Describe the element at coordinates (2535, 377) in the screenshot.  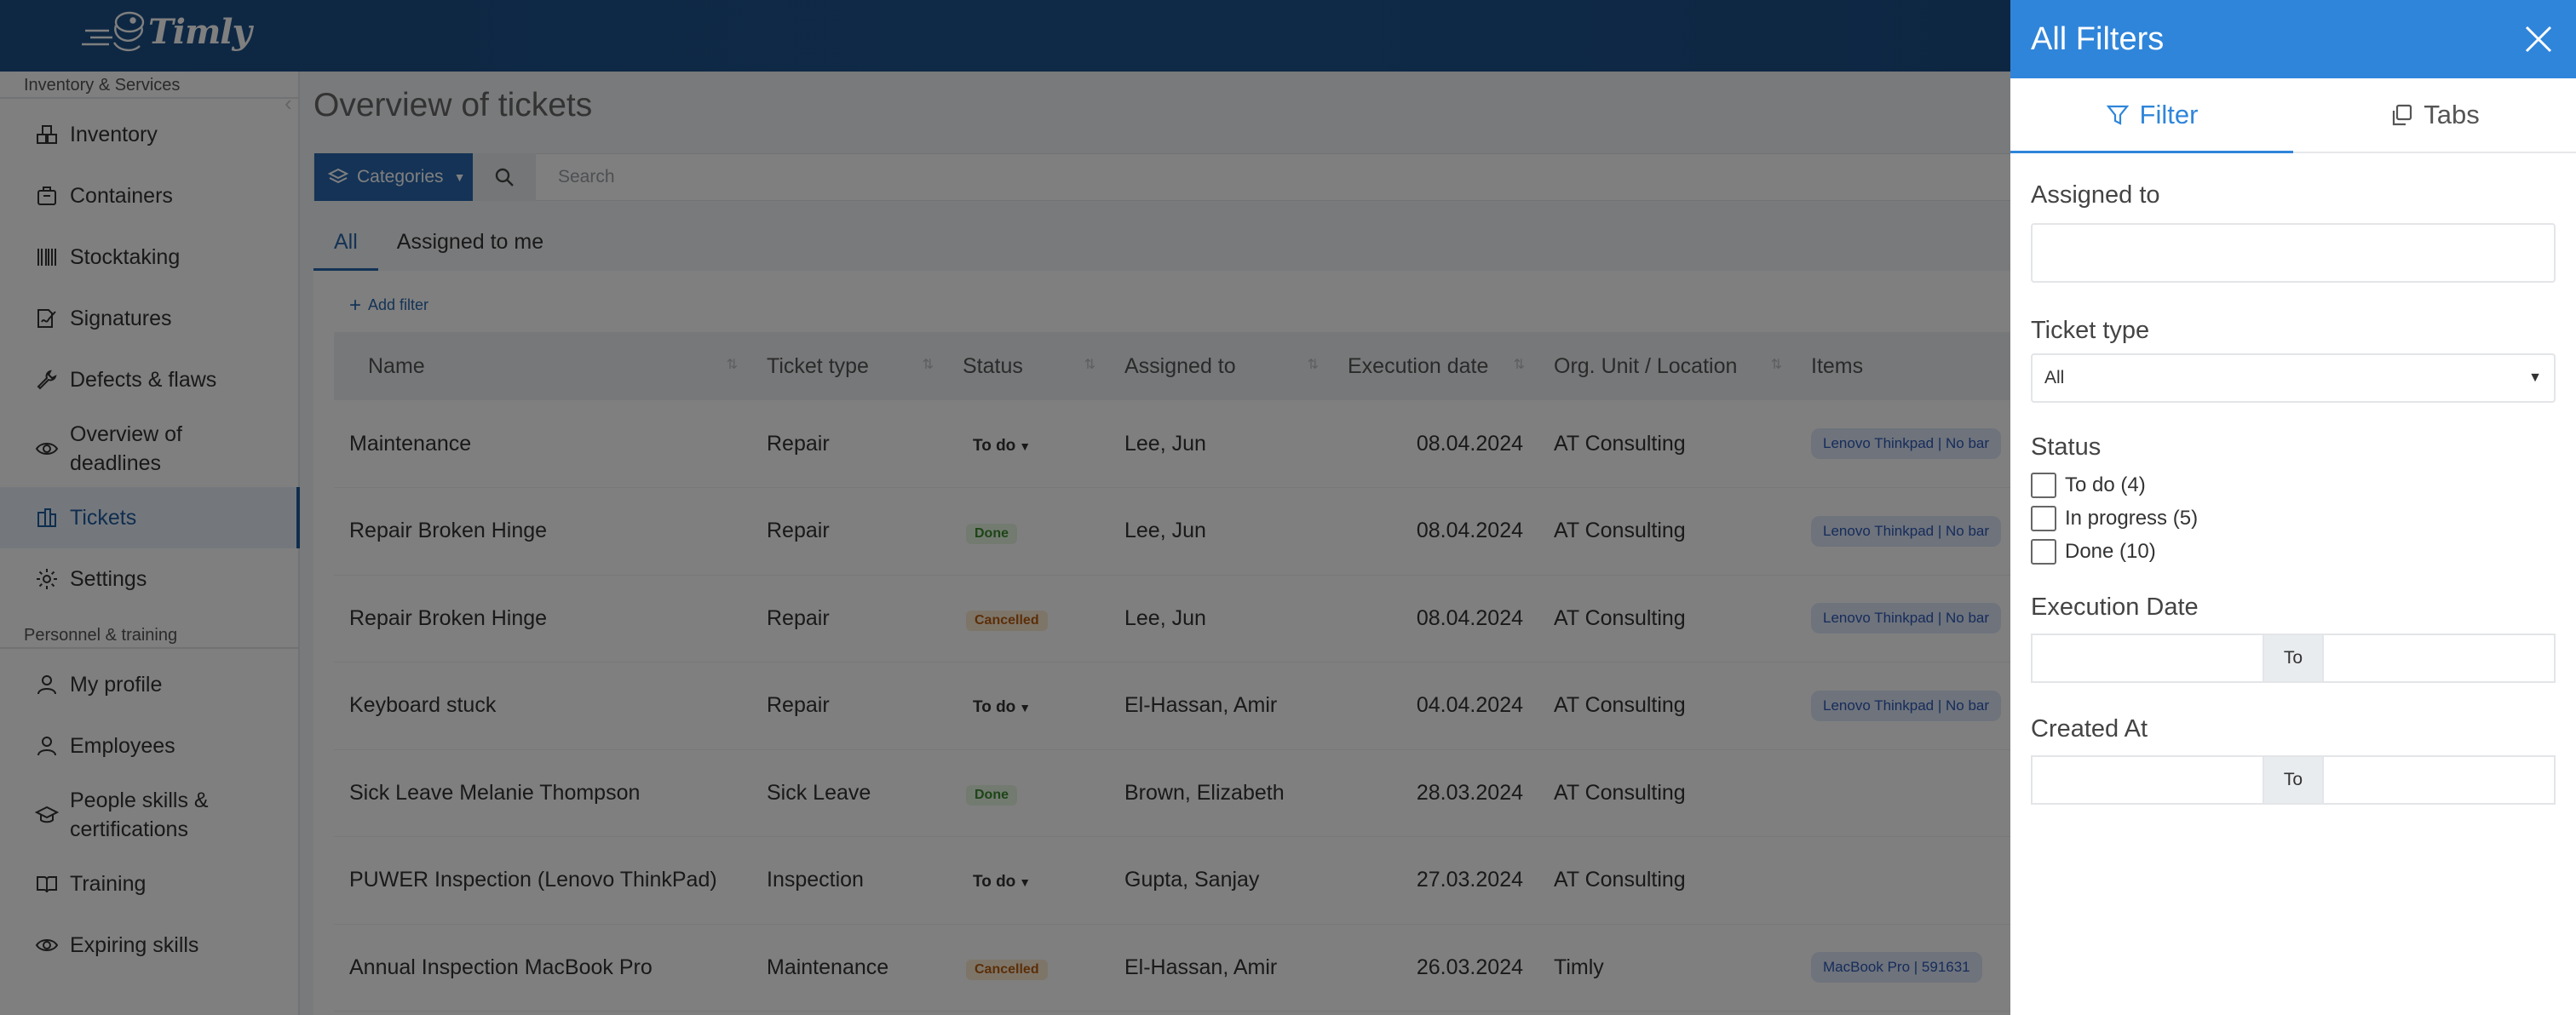
I see `caret-down-icon: ▼` at that location.